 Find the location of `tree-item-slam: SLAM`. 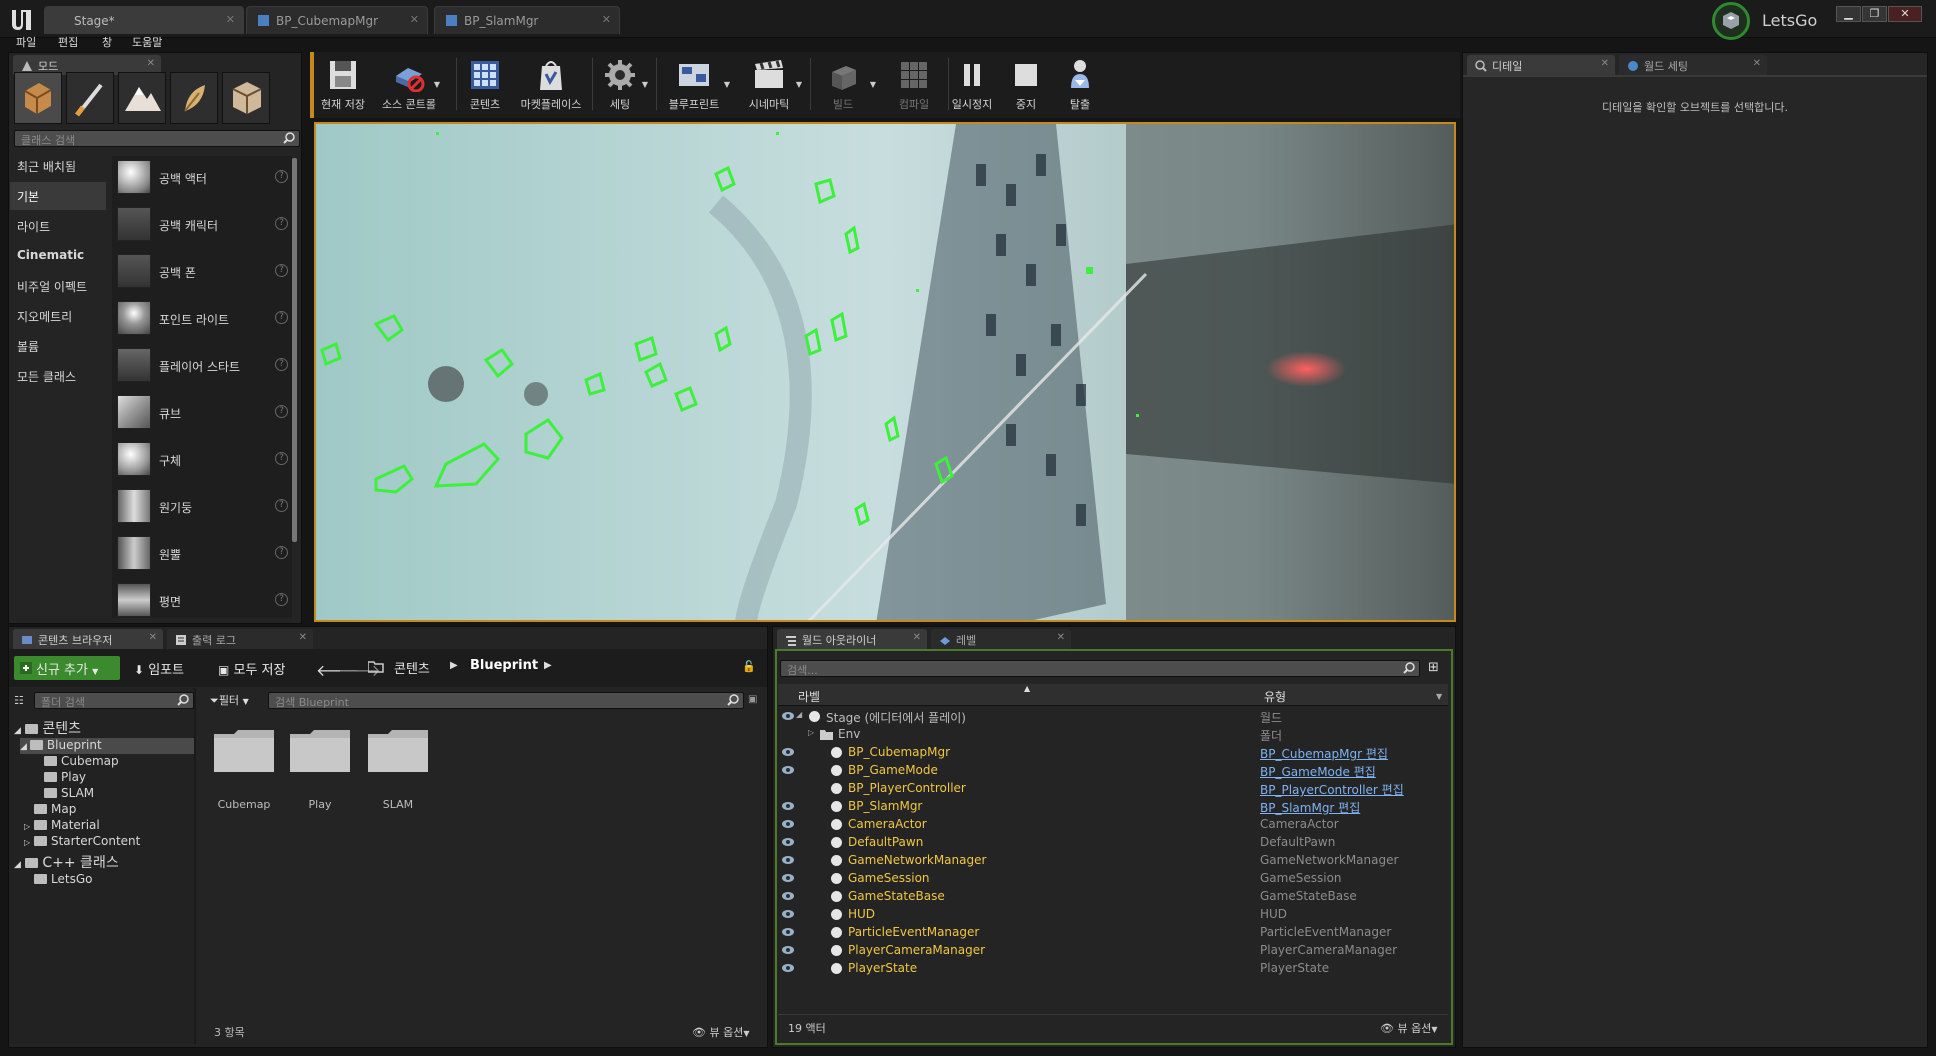

tree-item-slam: SLAM is located at coordinates (69, 793).